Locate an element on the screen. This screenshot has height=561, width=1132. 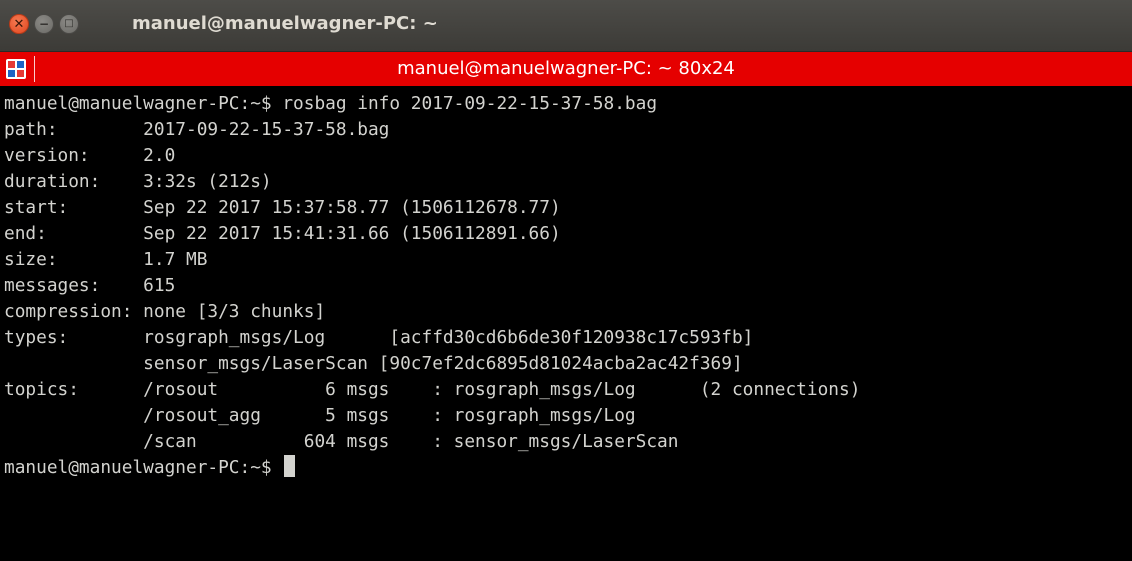
terminal-line: version: 2.0 is located at coordinates (90, 155).